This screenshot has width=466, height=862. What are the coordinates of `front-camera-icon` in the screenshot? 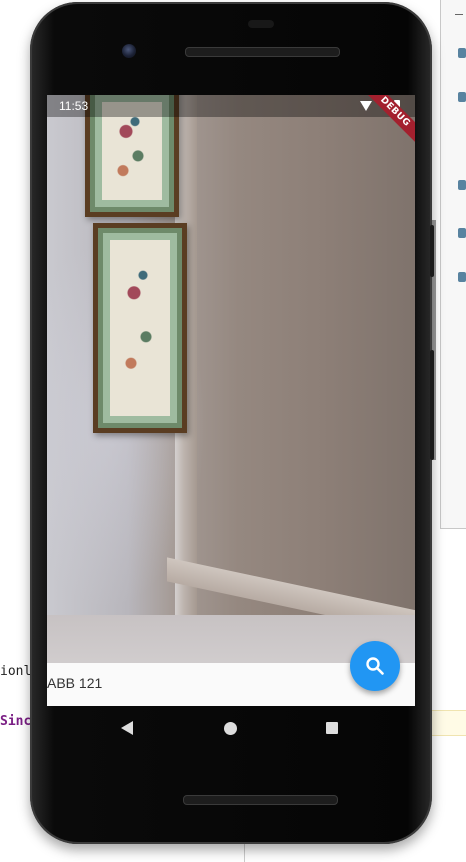 It's located at (129, 51).